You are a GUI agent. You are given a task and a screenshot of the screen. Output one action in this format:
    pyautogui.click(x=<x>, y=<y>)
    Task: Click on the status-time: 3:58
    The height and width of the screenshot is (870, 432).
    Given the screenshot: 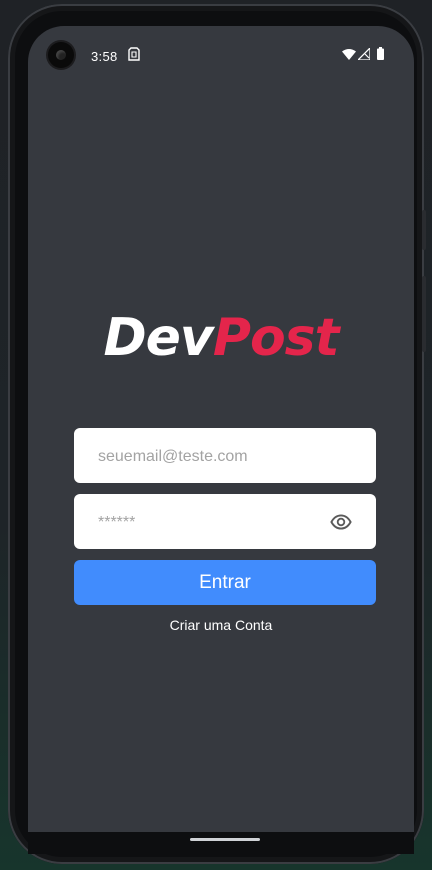 What is the action you would take?
    pyautogui.click(x=104, y=56)
    